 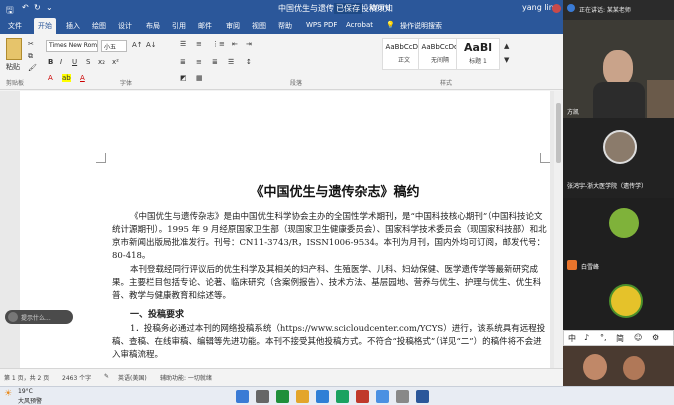 I want to click on undo-icon: ↶, so click(x=25, y=7).